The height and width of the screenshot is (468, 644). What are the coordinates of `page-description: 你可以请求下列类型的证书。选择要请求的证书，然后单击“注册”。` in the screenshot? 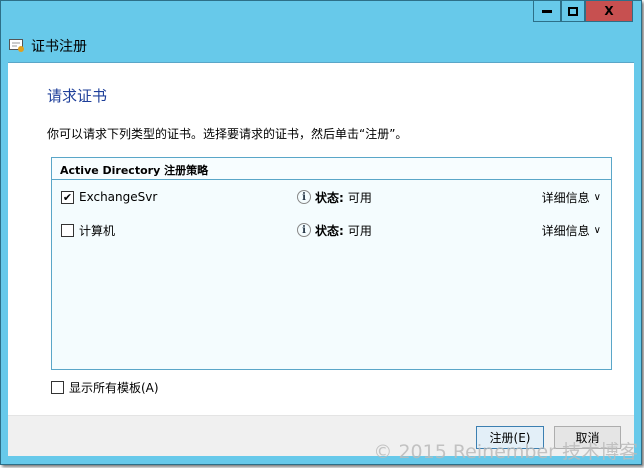 It's located at (227, 134).